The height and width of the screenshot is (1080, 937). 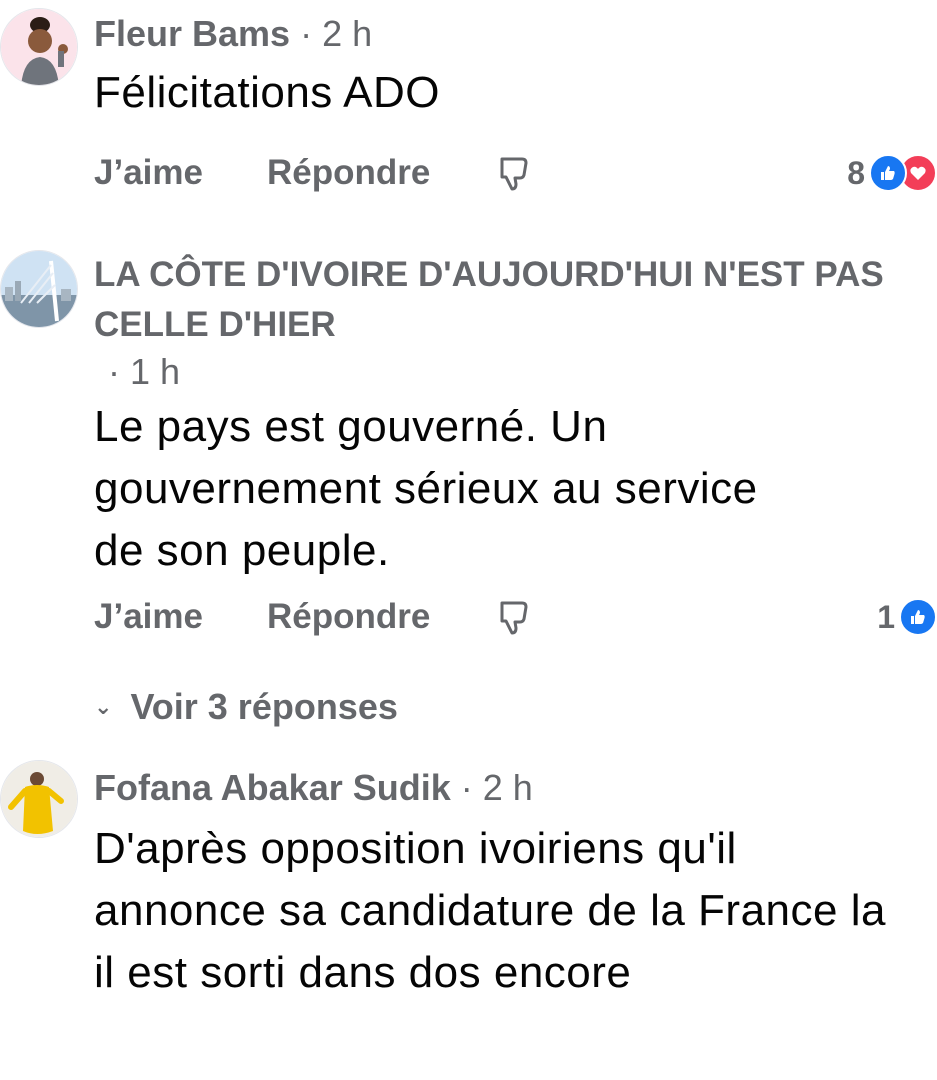 What do you see at coordinates (103, 706) in the screenshot?
I see `chevron-down-icon: ⌄` at bounding box center [103, 706].